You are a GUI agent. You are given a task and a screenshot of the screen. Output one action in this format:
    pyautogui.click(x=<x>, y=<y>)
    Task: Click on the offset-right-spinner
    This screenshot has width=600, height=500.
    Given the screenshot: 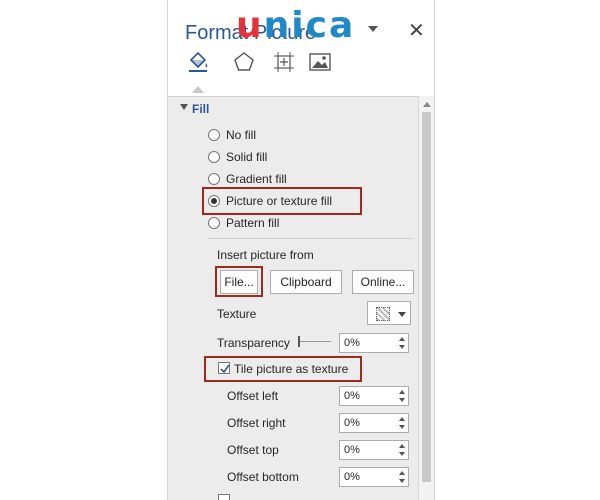 What is the action you would take?
    pyautogui.click(x=374, y=423)
    